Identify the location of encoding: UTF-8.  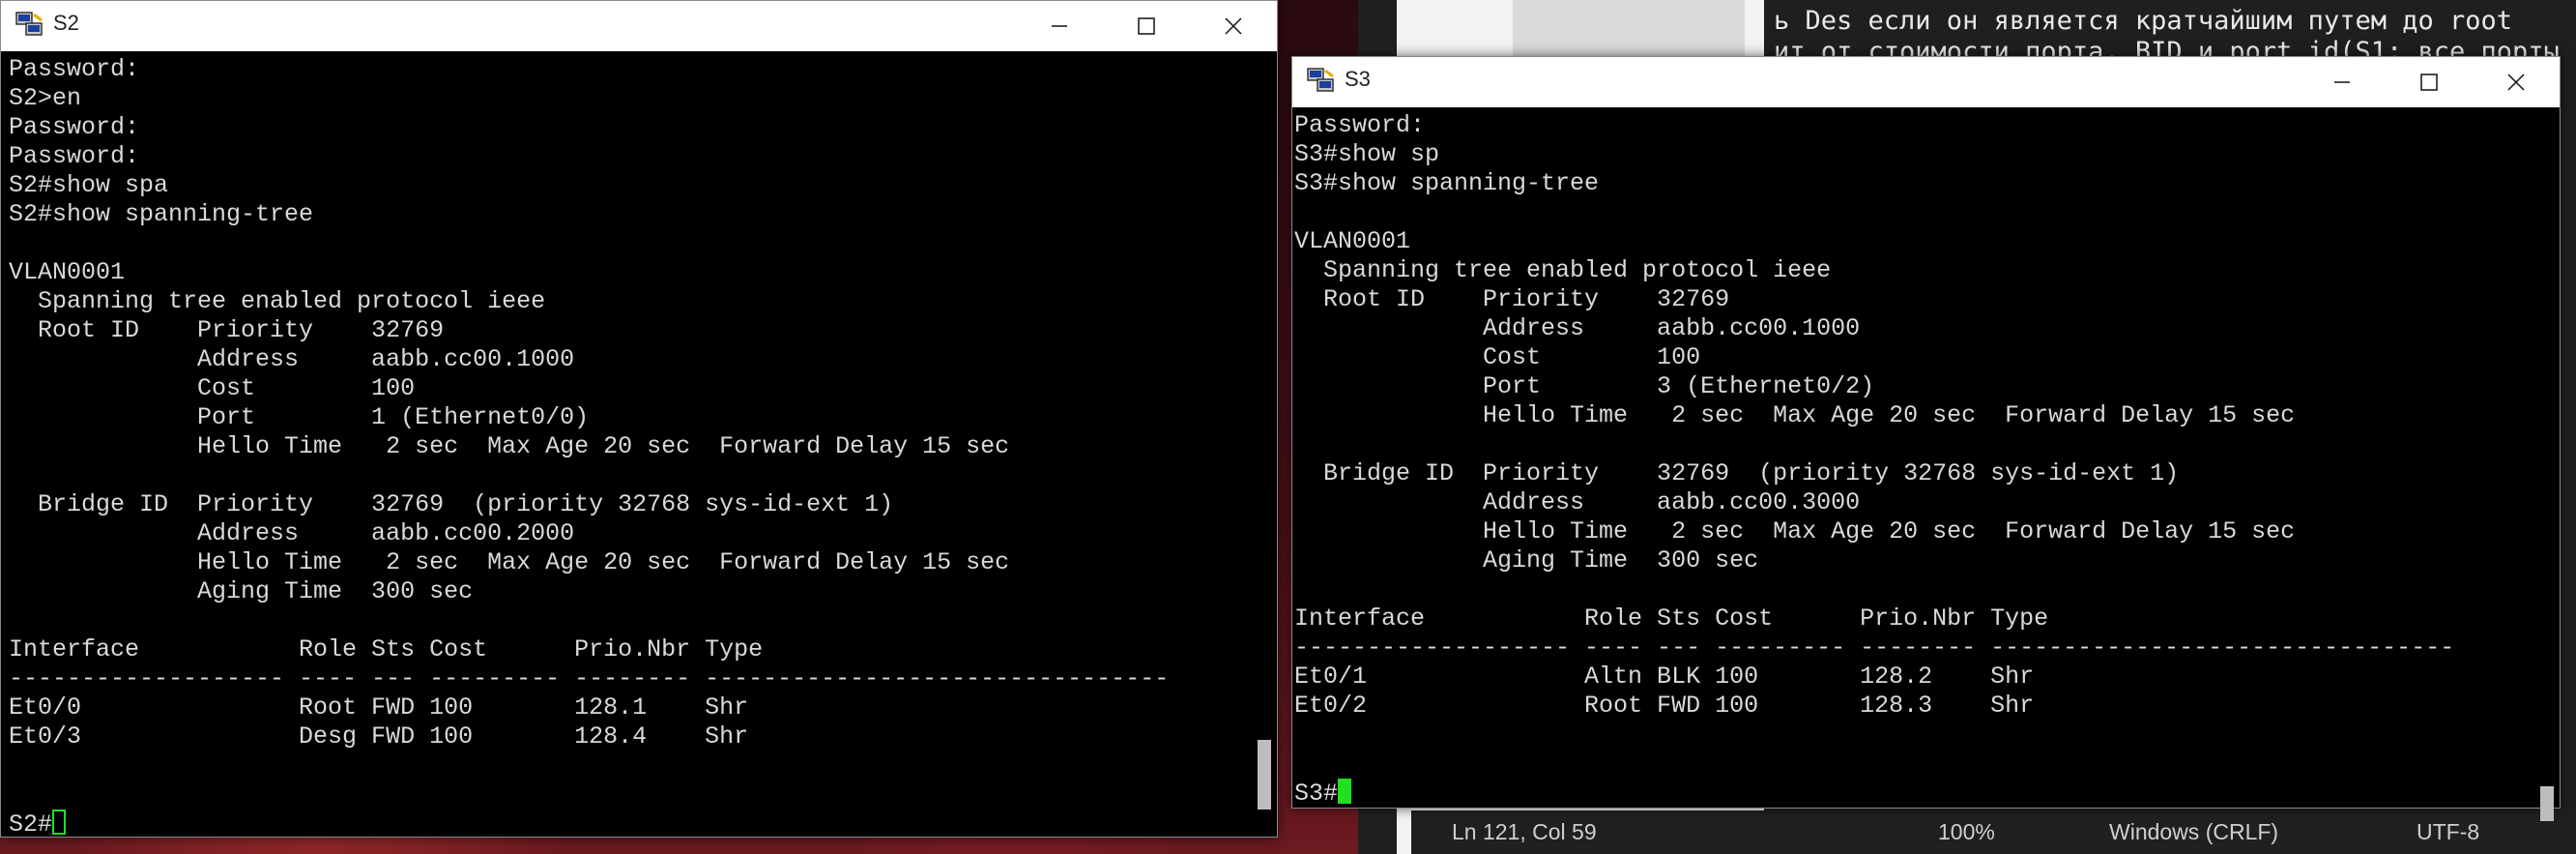
(2448, 832).